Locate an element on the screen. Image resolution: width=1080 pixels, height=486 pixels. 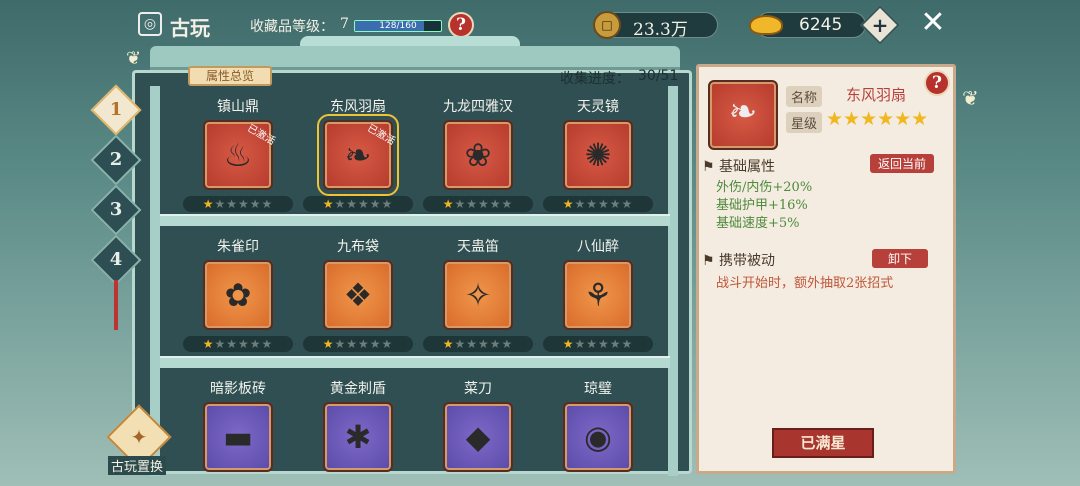
top-bar: ◎ 古玩 收藏品等级： 7 128/160 ? □ 23.3万 6245 + ✕ is located at coordinates (540, 26).